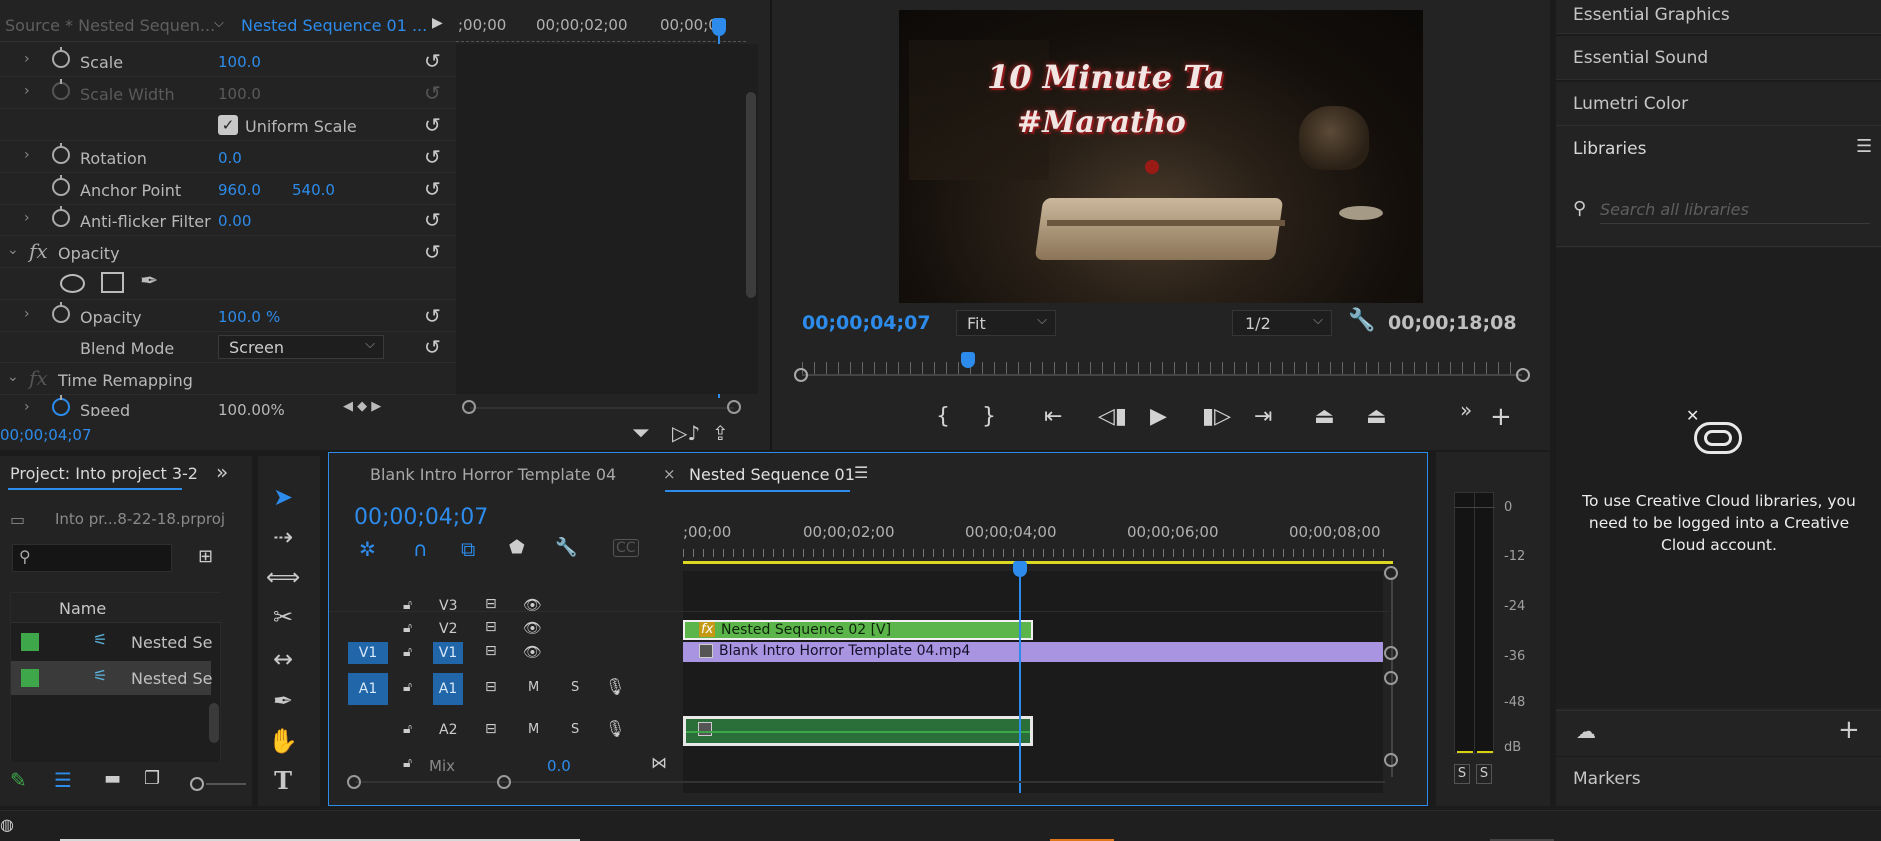 This screenshot has height=841, width=1881. I want to click on timeline-zoom-scroller, so click(867, 782).